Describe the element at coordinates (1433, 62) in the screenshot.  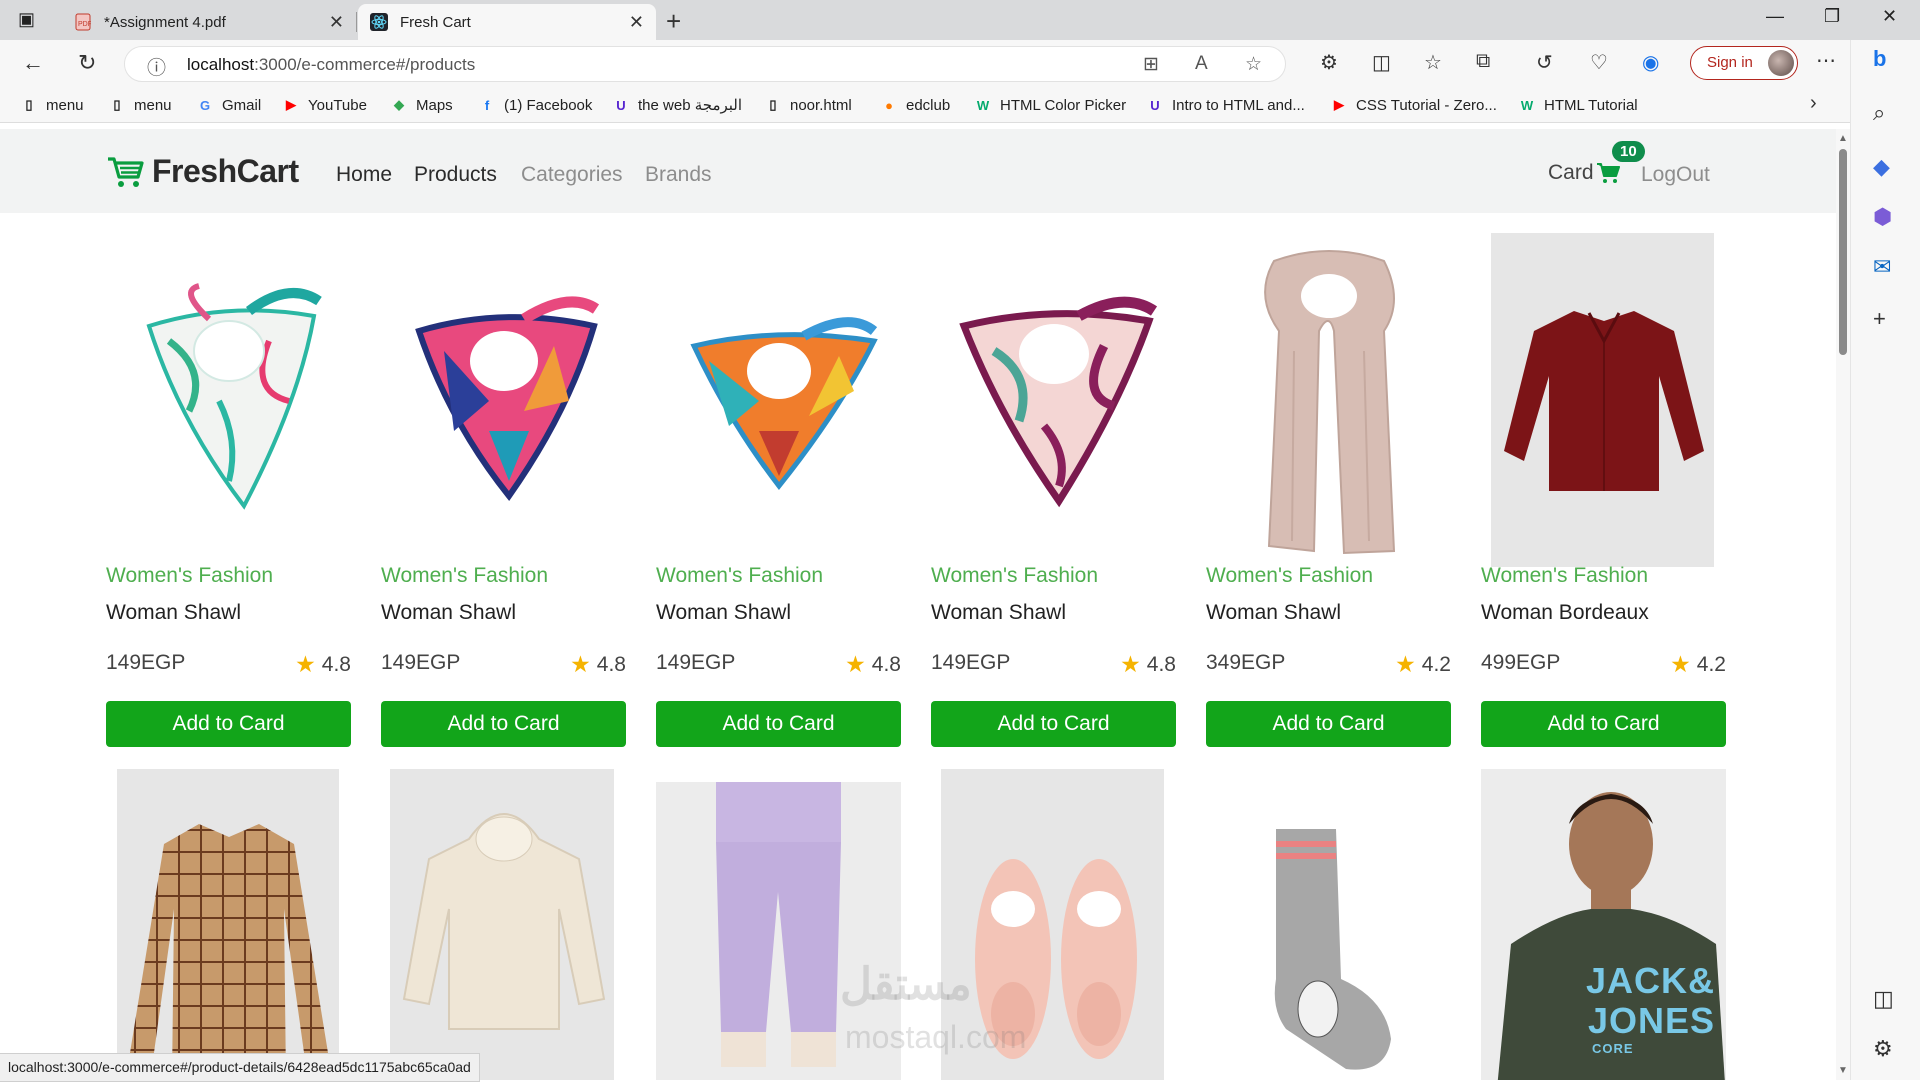
I see `favorites-icon: ☆` at that location.